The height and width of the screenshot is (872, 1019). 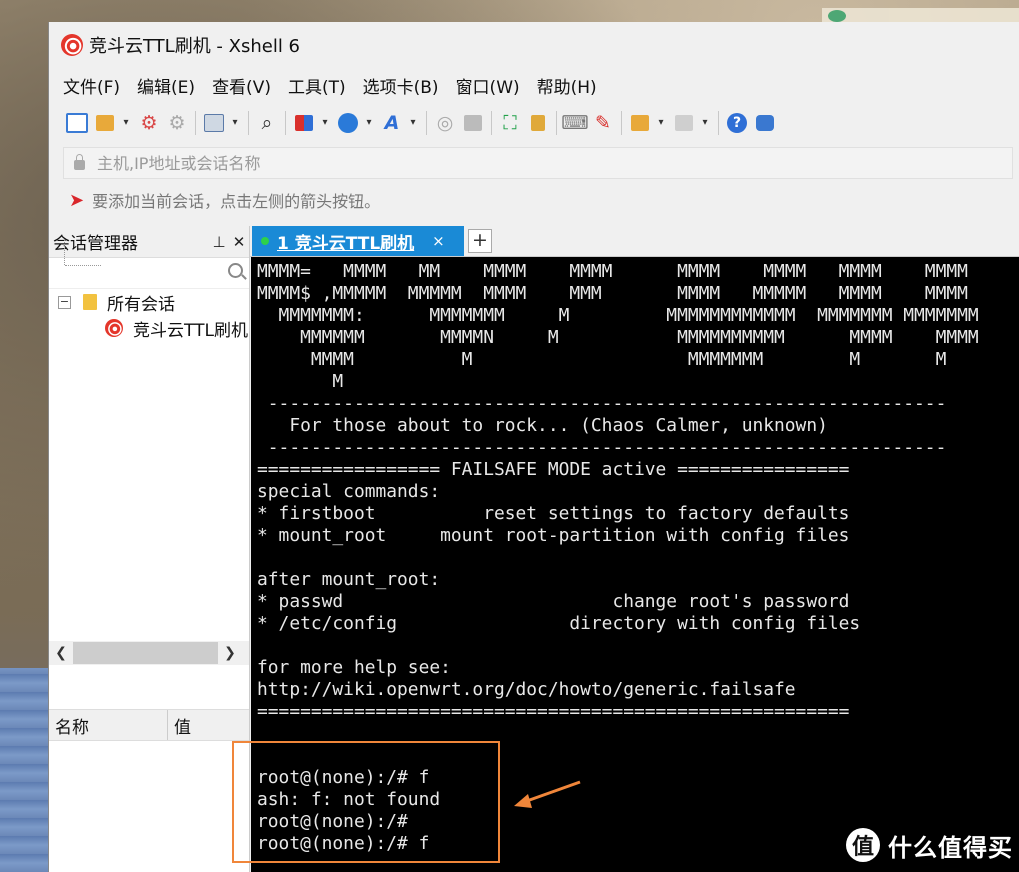 What do you see at coordinates (863, 845) in the screenshot?
I see `watermark-logo-icon: 值` at bounding box center [863, 845].